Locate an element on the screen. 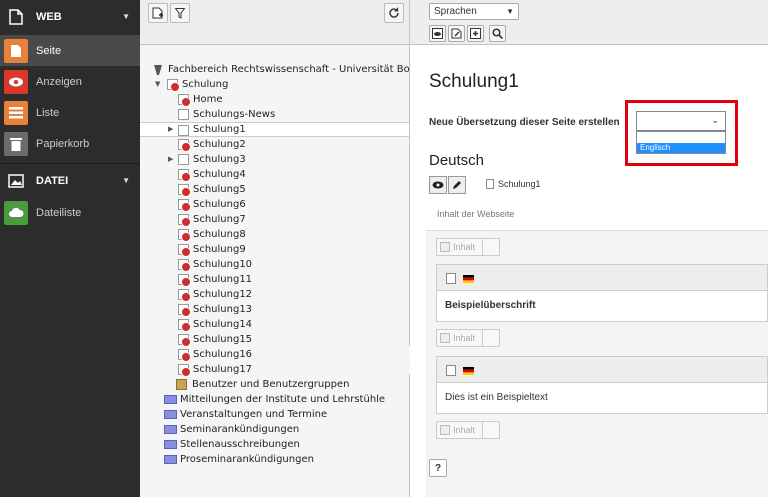 This screenshot has height=497, width=768. module-item-label: Liste is located at coordinates (48, 112).